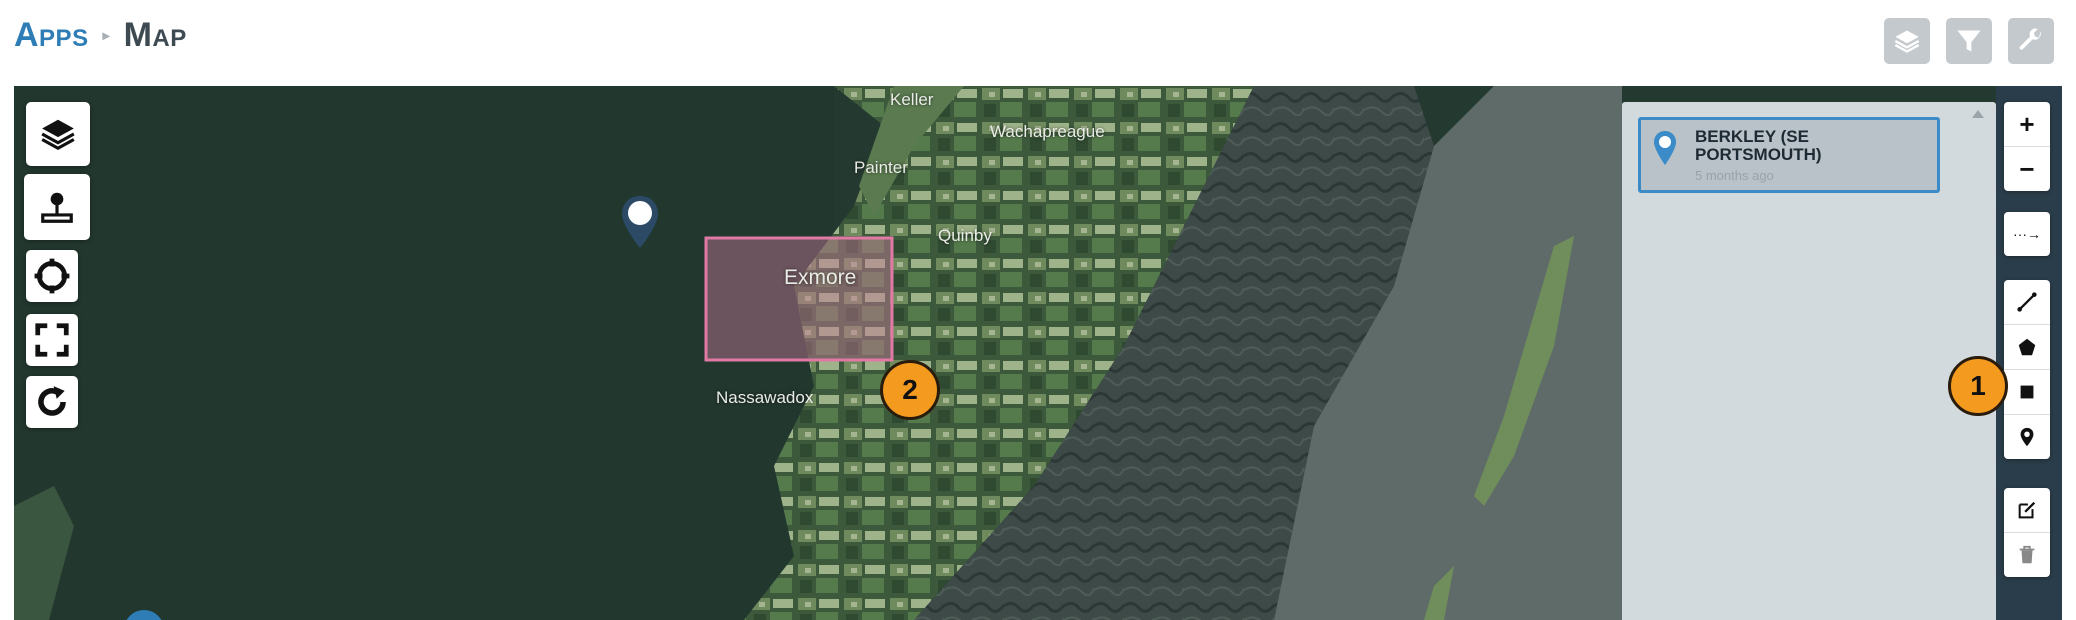 Image resolution: width=2076 pixels, height=620 pixels. I want to click on result-timestamp: 5 months ago, so click(1734, 175).